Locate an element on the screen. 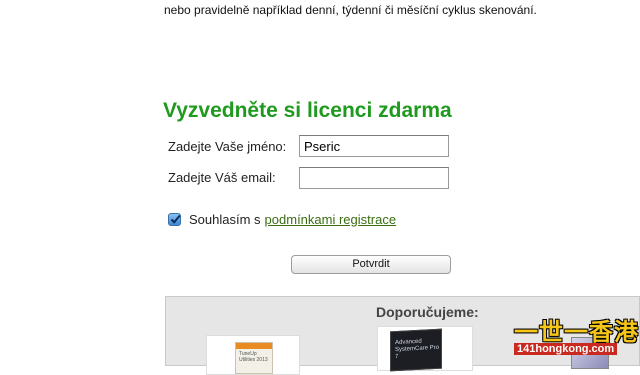 This screenshot has width=640, height=375. agree-checkbox is located at coordinates (174, 219).